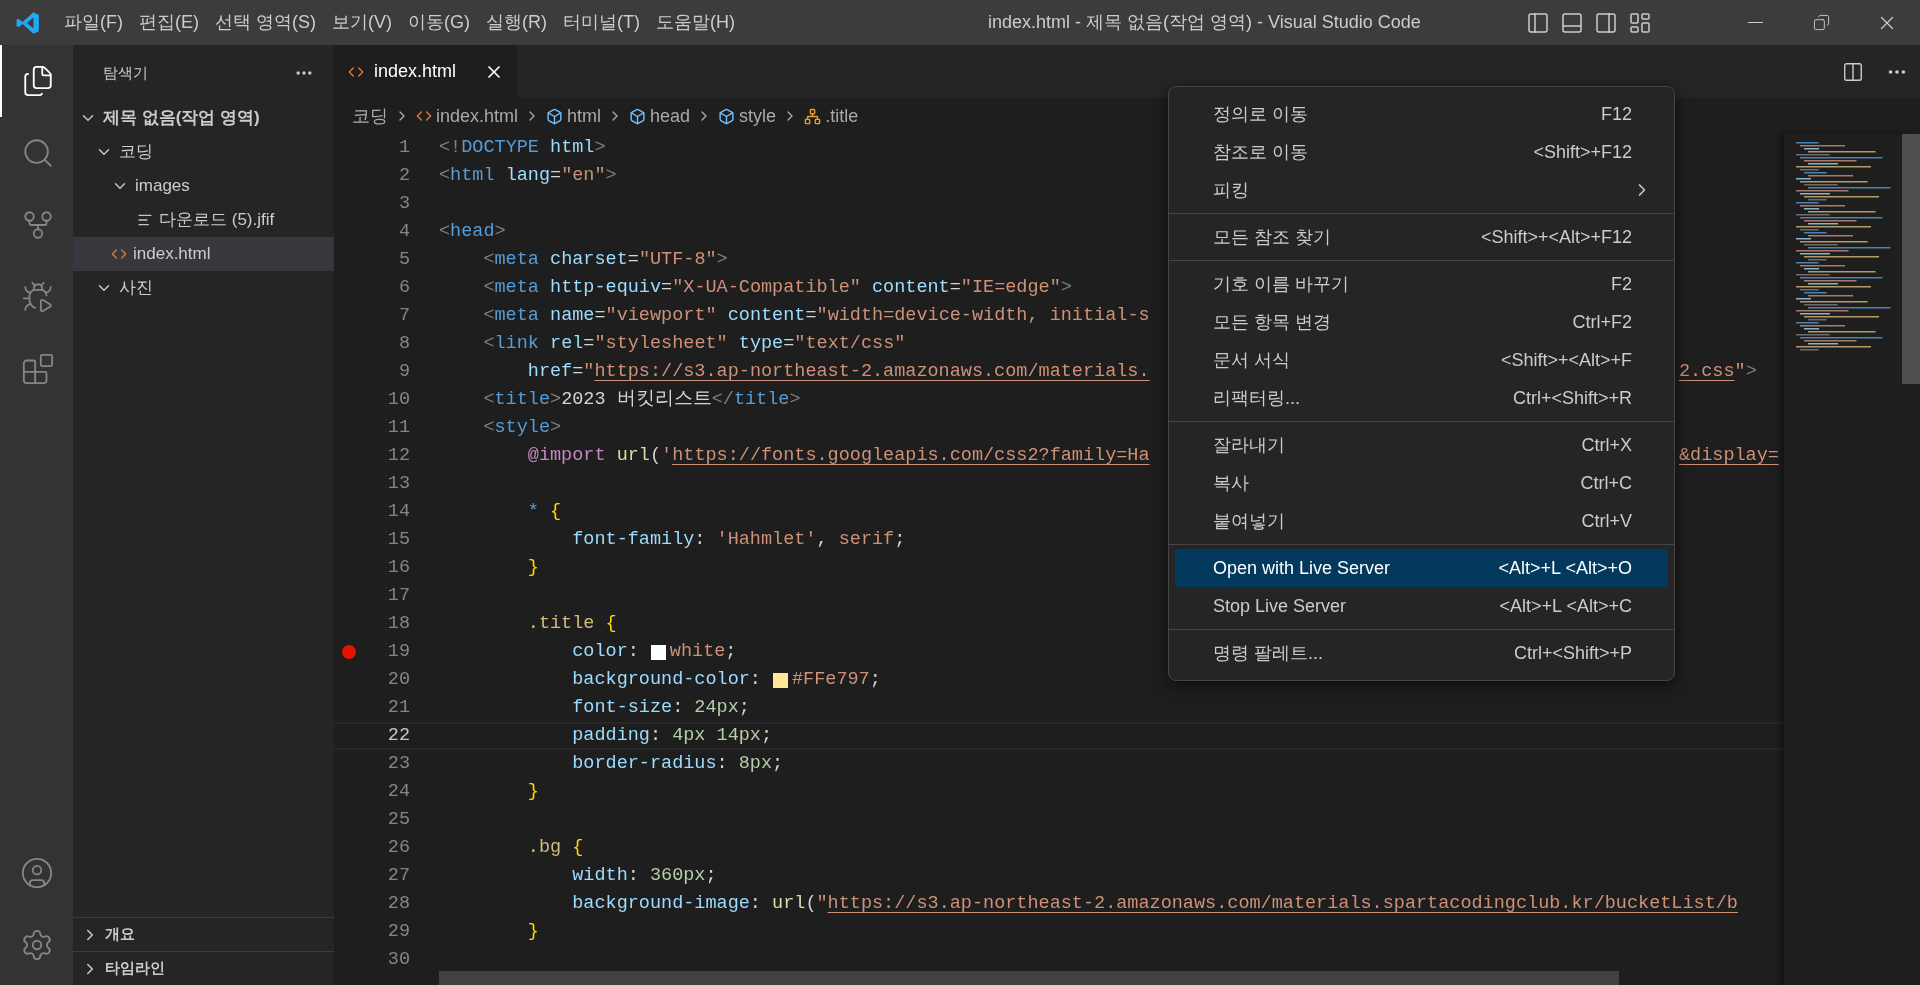 The height and width of the screenshot is (985, 1920). Describe the element at coordinates (398, 680) in the screenshot. I see `line-number: 20` at that location.